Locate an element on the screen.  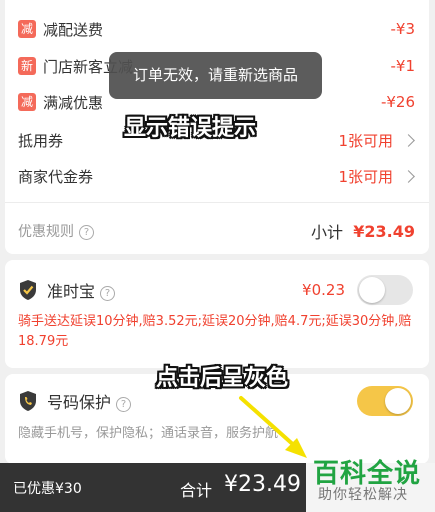
rules-label: 优惠规则? is located at coordinates (56, 231).